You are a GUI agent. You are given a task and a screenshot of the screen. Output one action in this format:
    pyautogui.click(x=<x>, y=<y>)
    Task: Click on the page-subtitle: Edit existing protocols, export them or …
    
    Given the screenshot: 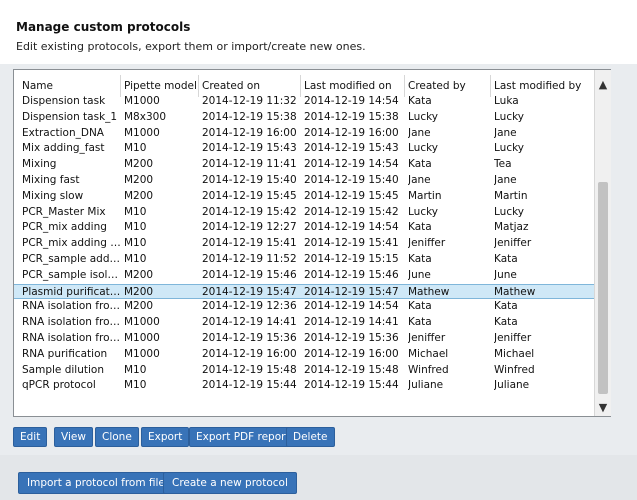 What is the action you would take?
    pyautogui.click(x=191, y=46)
    